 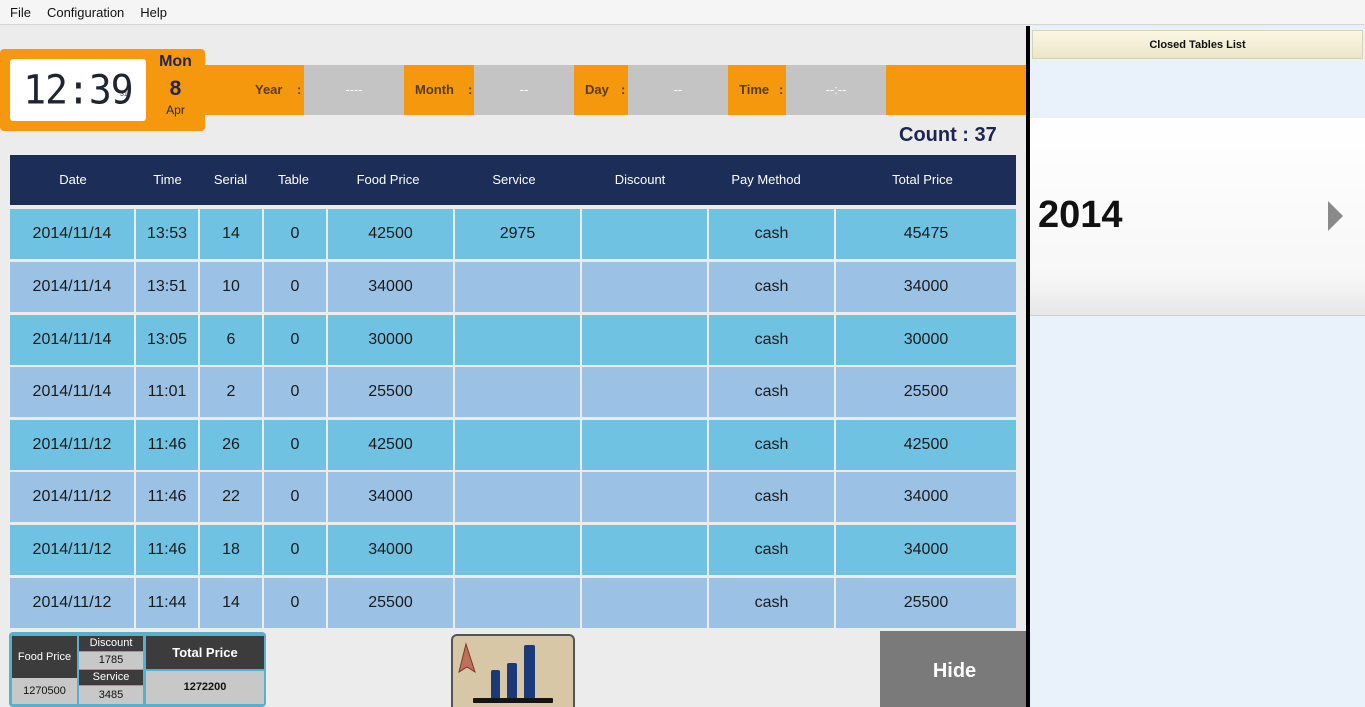 I want to click on cell-service: 2975, so click(x=518, y=234).